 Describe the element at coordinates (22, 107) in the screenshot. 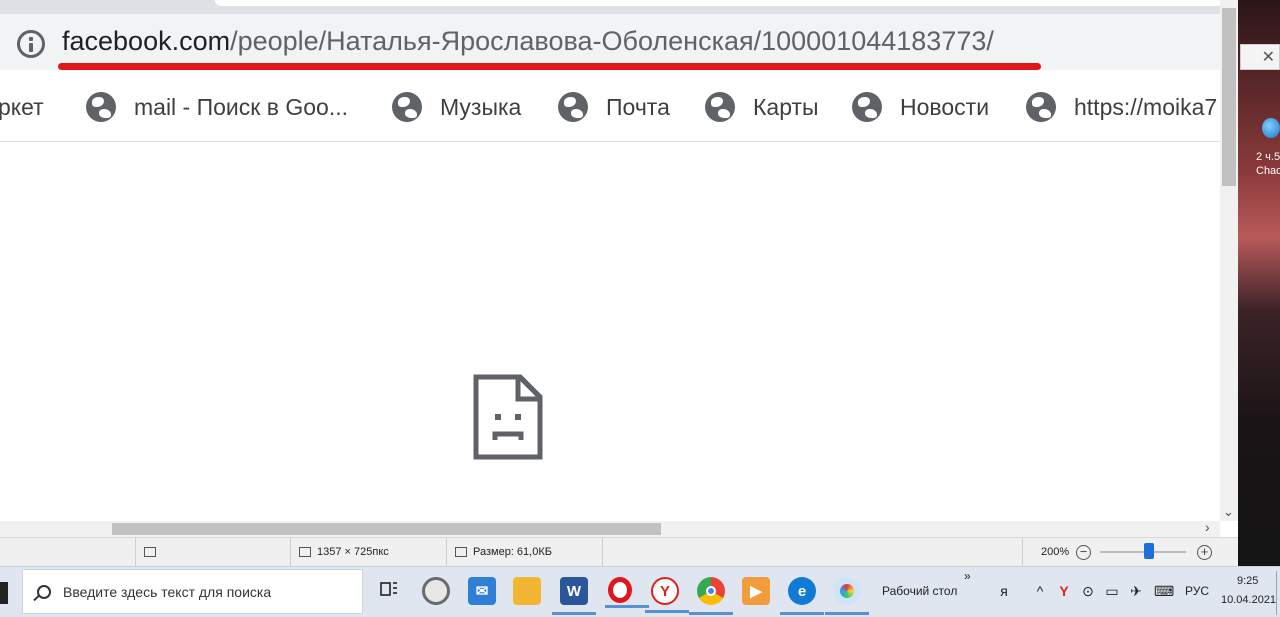

I see `bookmark-item: ркет` at that location.